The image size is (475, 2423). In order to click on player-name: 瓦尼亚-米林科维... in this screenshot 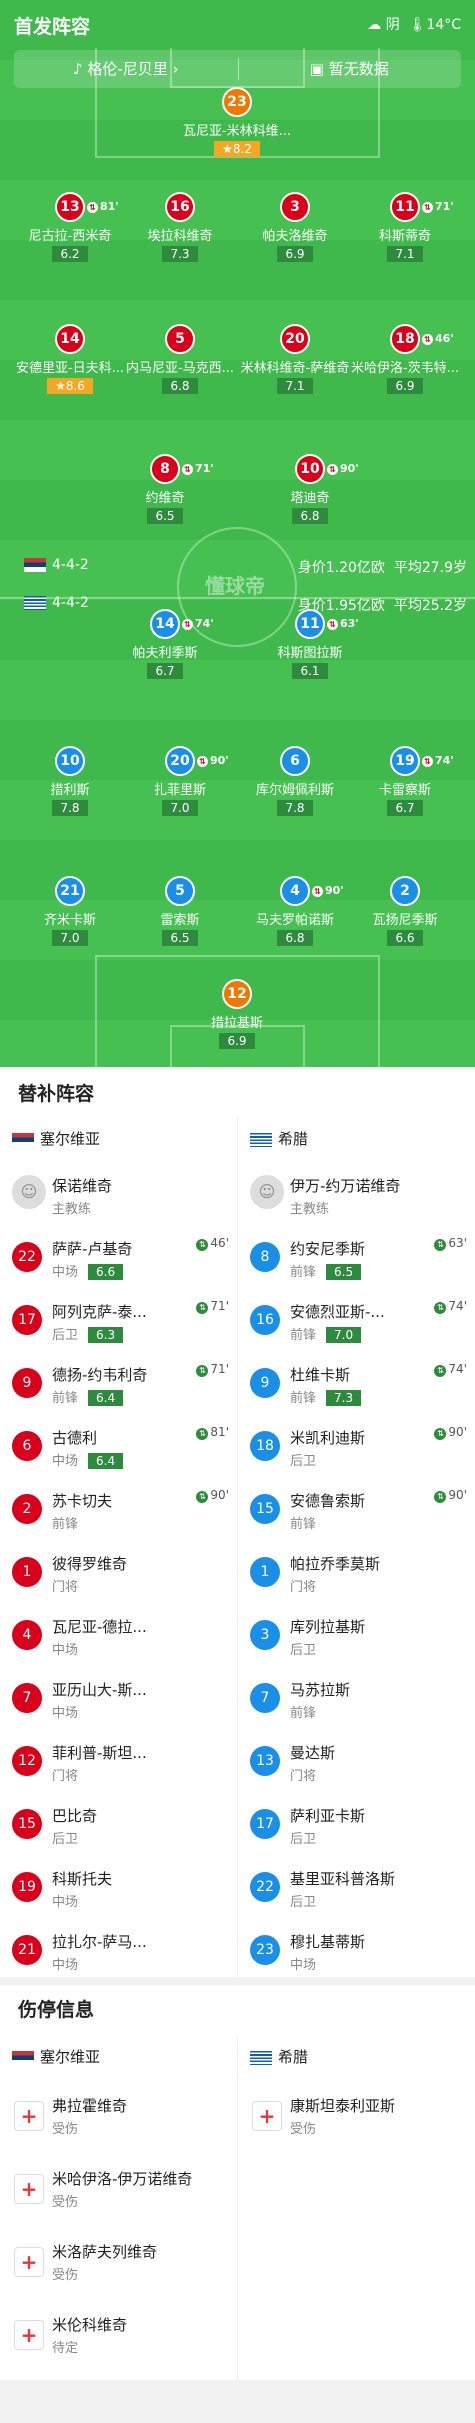, I will do `click(237, 131)`.